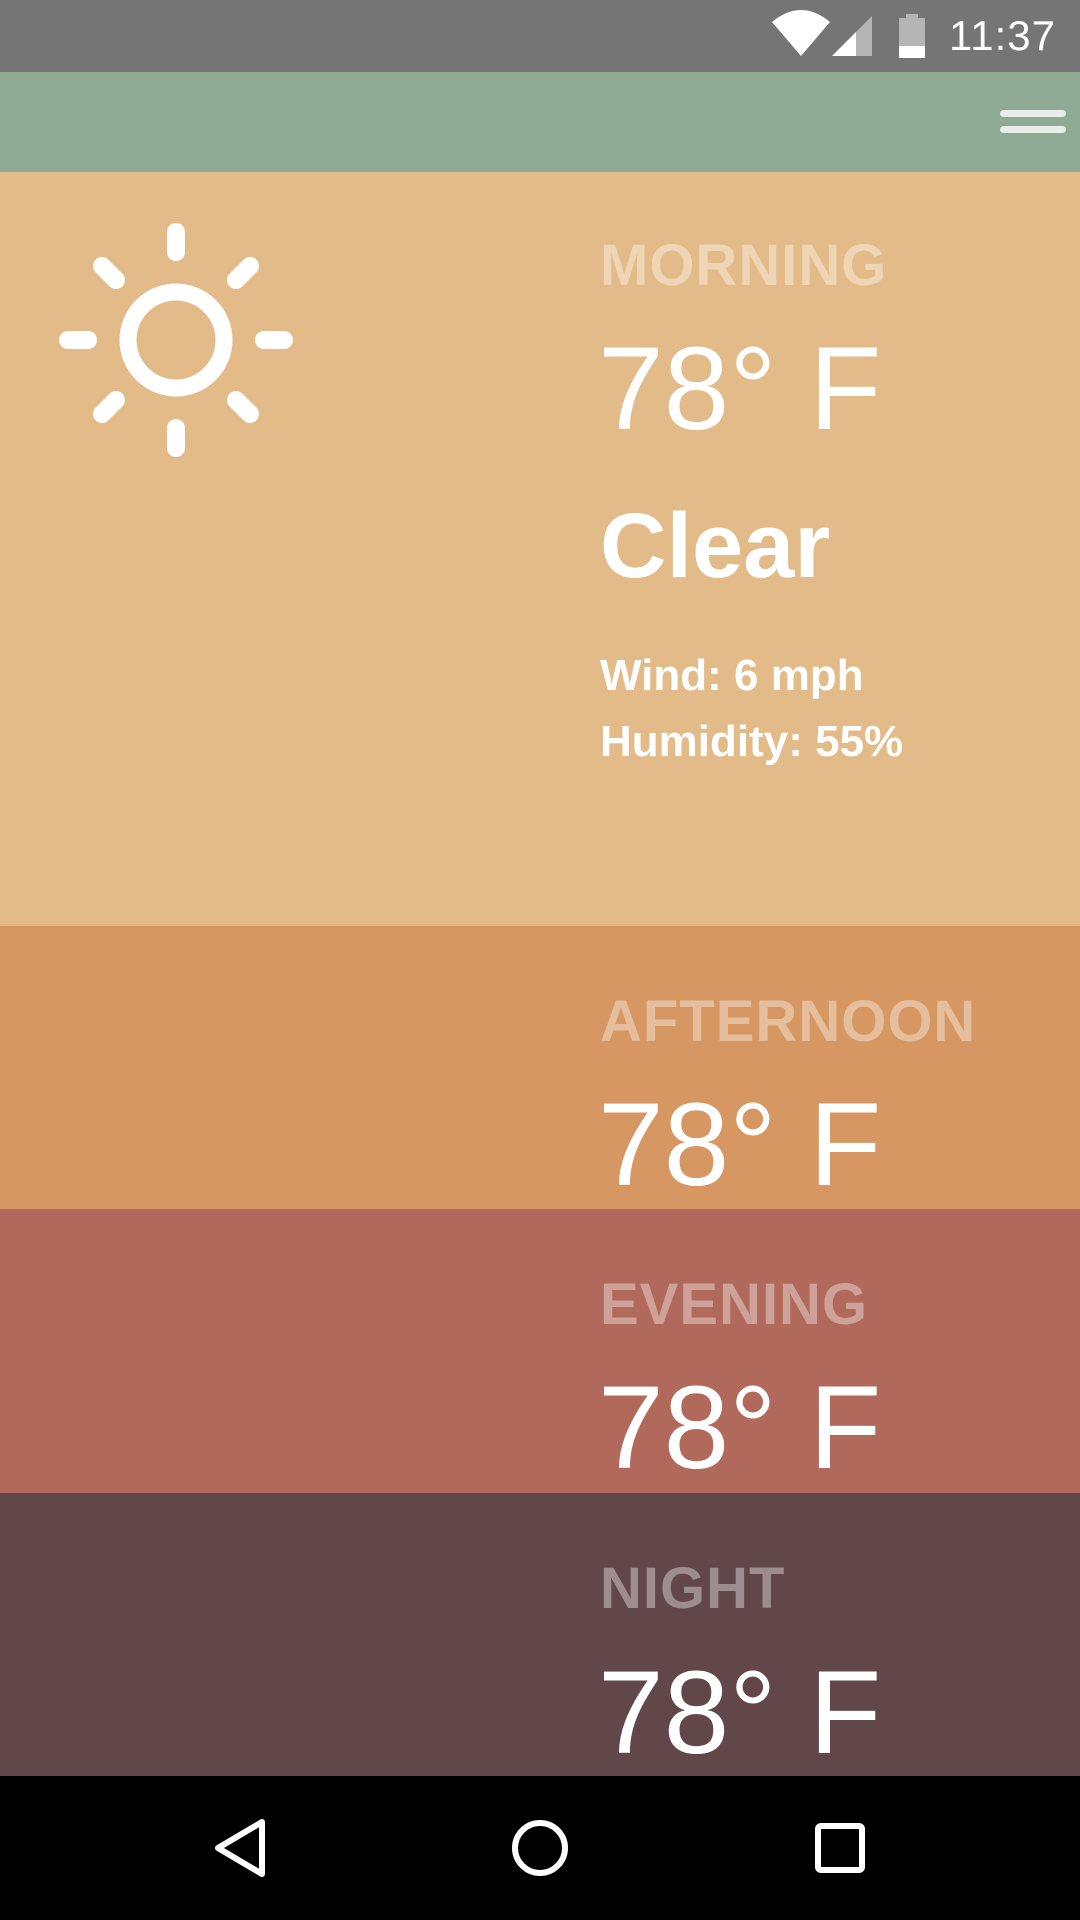 The height and width of the screenshot is (1920, 1080). I want to click on period-label: EVENING, so click(734, 1304).